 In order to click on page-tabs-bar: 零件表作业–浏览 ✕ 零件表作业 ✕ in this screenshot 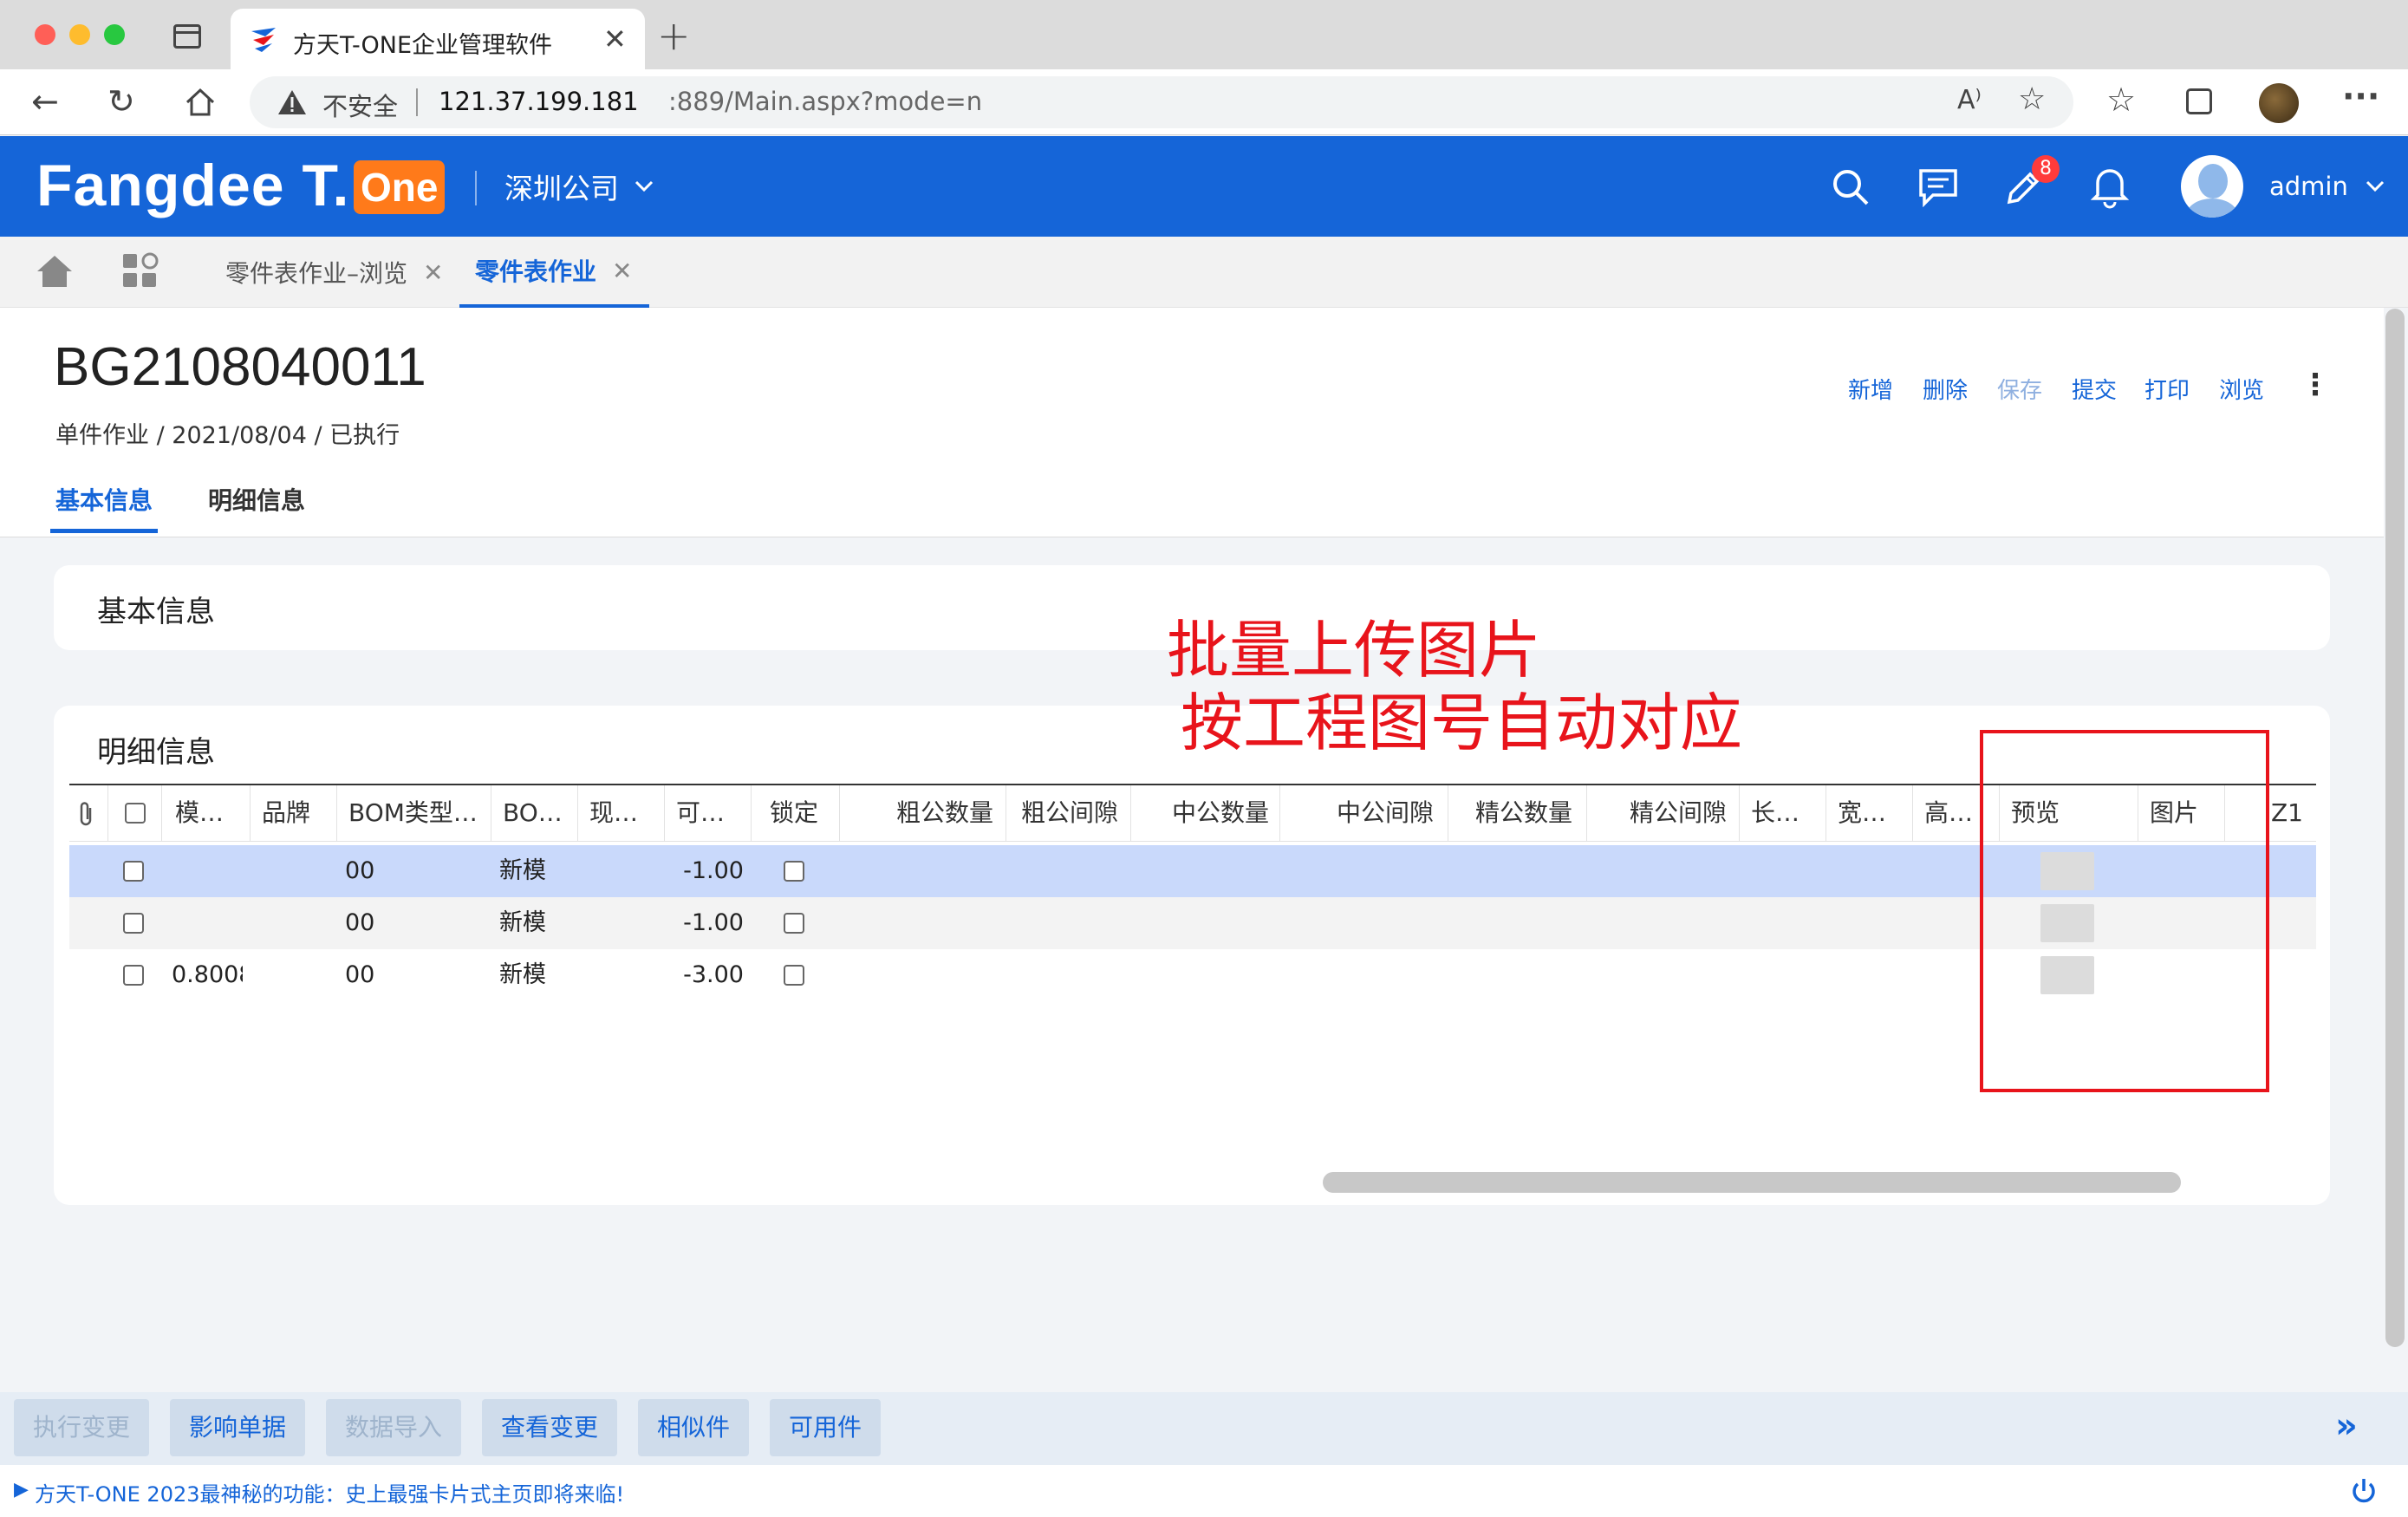, I will do `click(1204, 273)`.